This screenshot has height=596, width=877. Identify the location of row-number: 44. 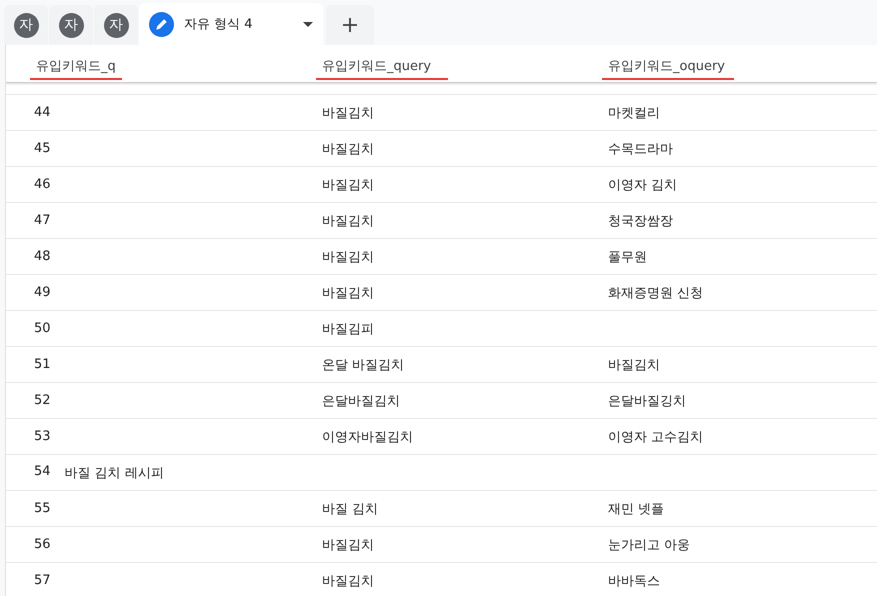
(42, 112).